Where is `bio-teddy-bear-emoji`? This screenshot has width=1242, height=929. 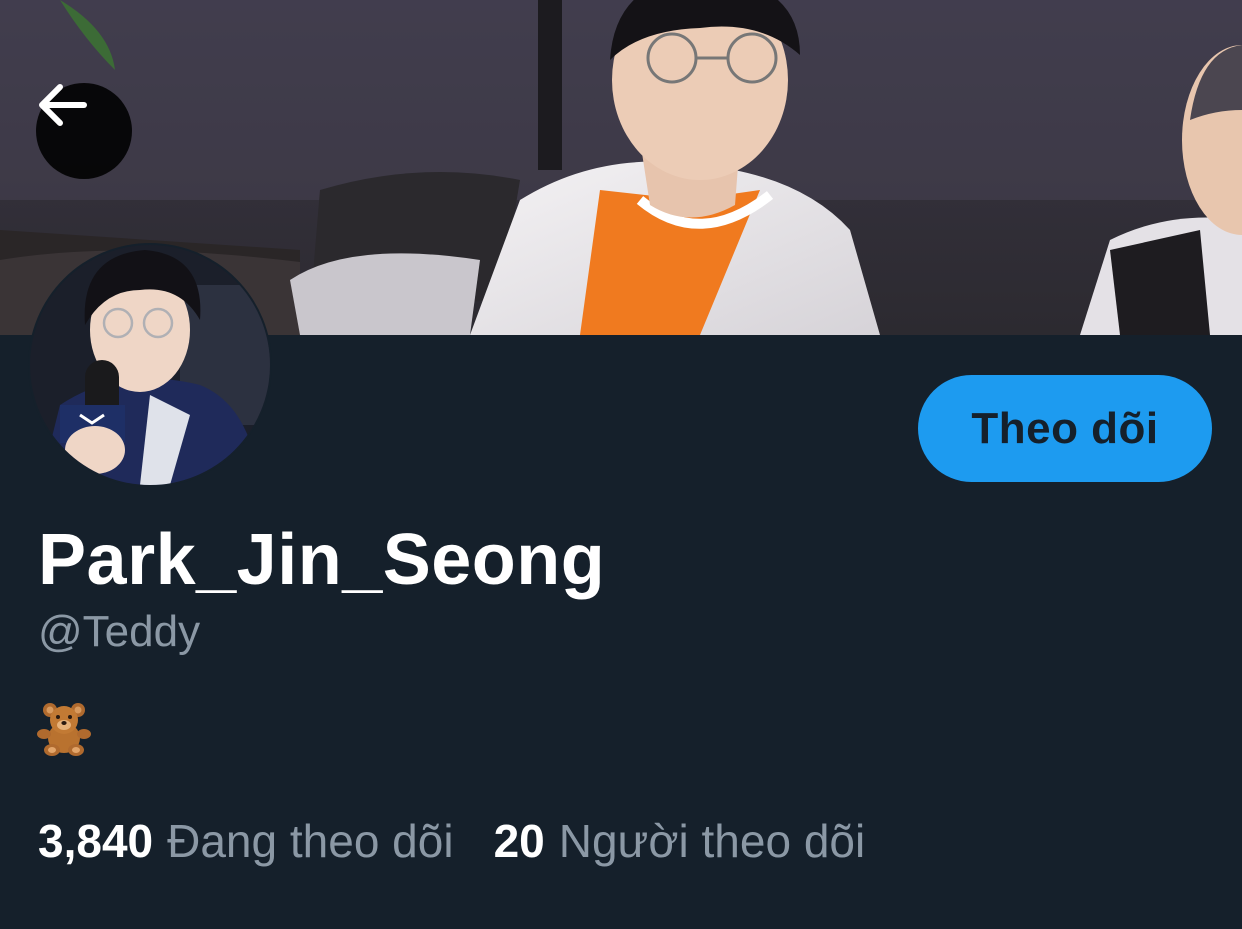
bio-teddy-bear-emoji is located at coordinates (65, 728).